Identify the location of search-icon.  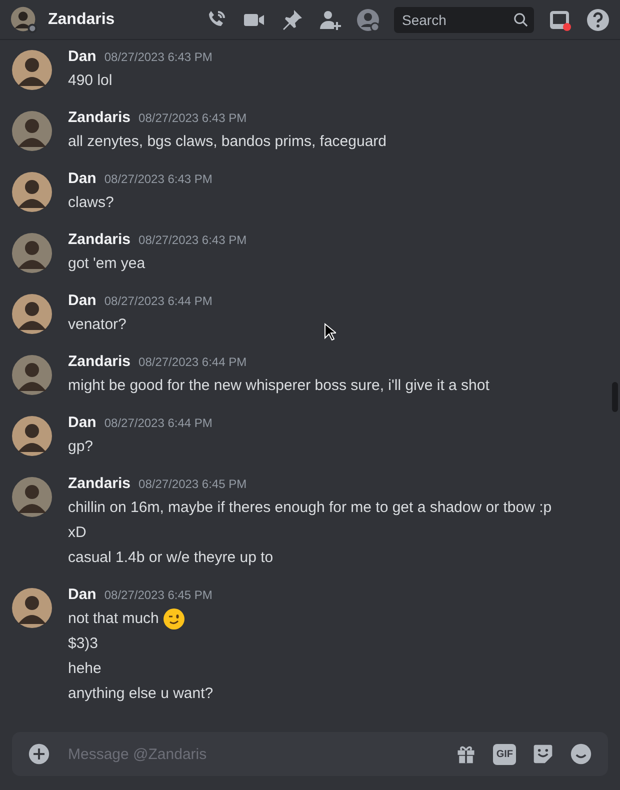
(520, 19).